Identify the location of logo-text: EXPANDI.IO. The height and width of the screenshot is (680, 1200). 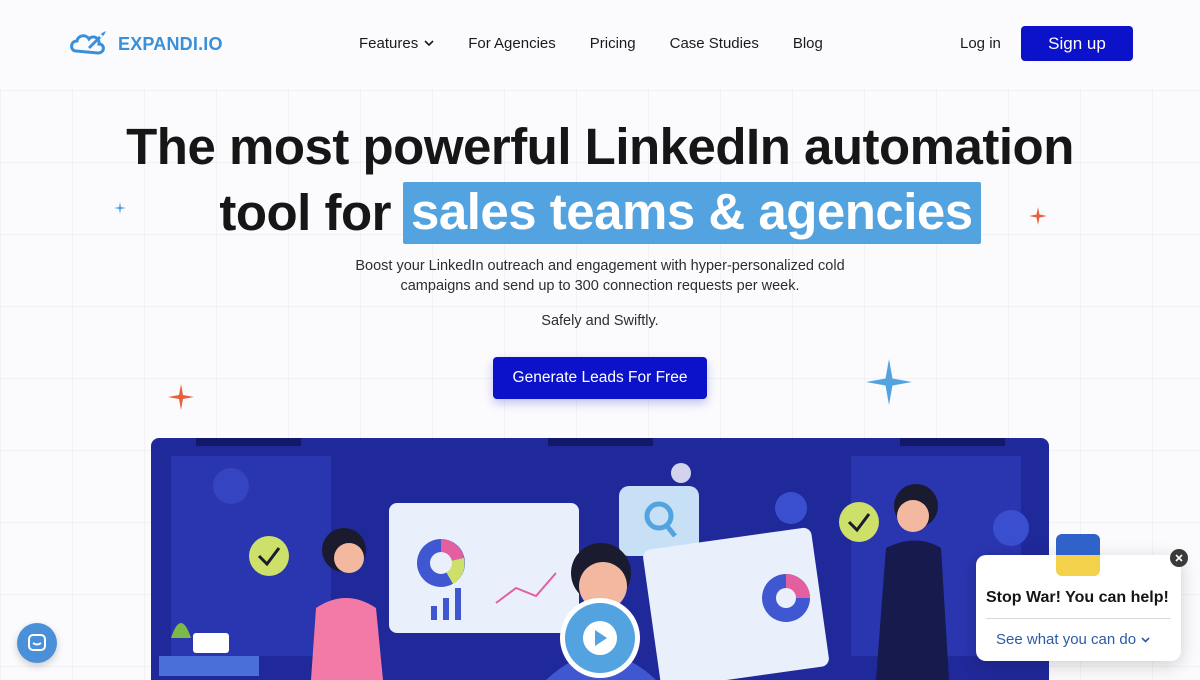
(170, 43).